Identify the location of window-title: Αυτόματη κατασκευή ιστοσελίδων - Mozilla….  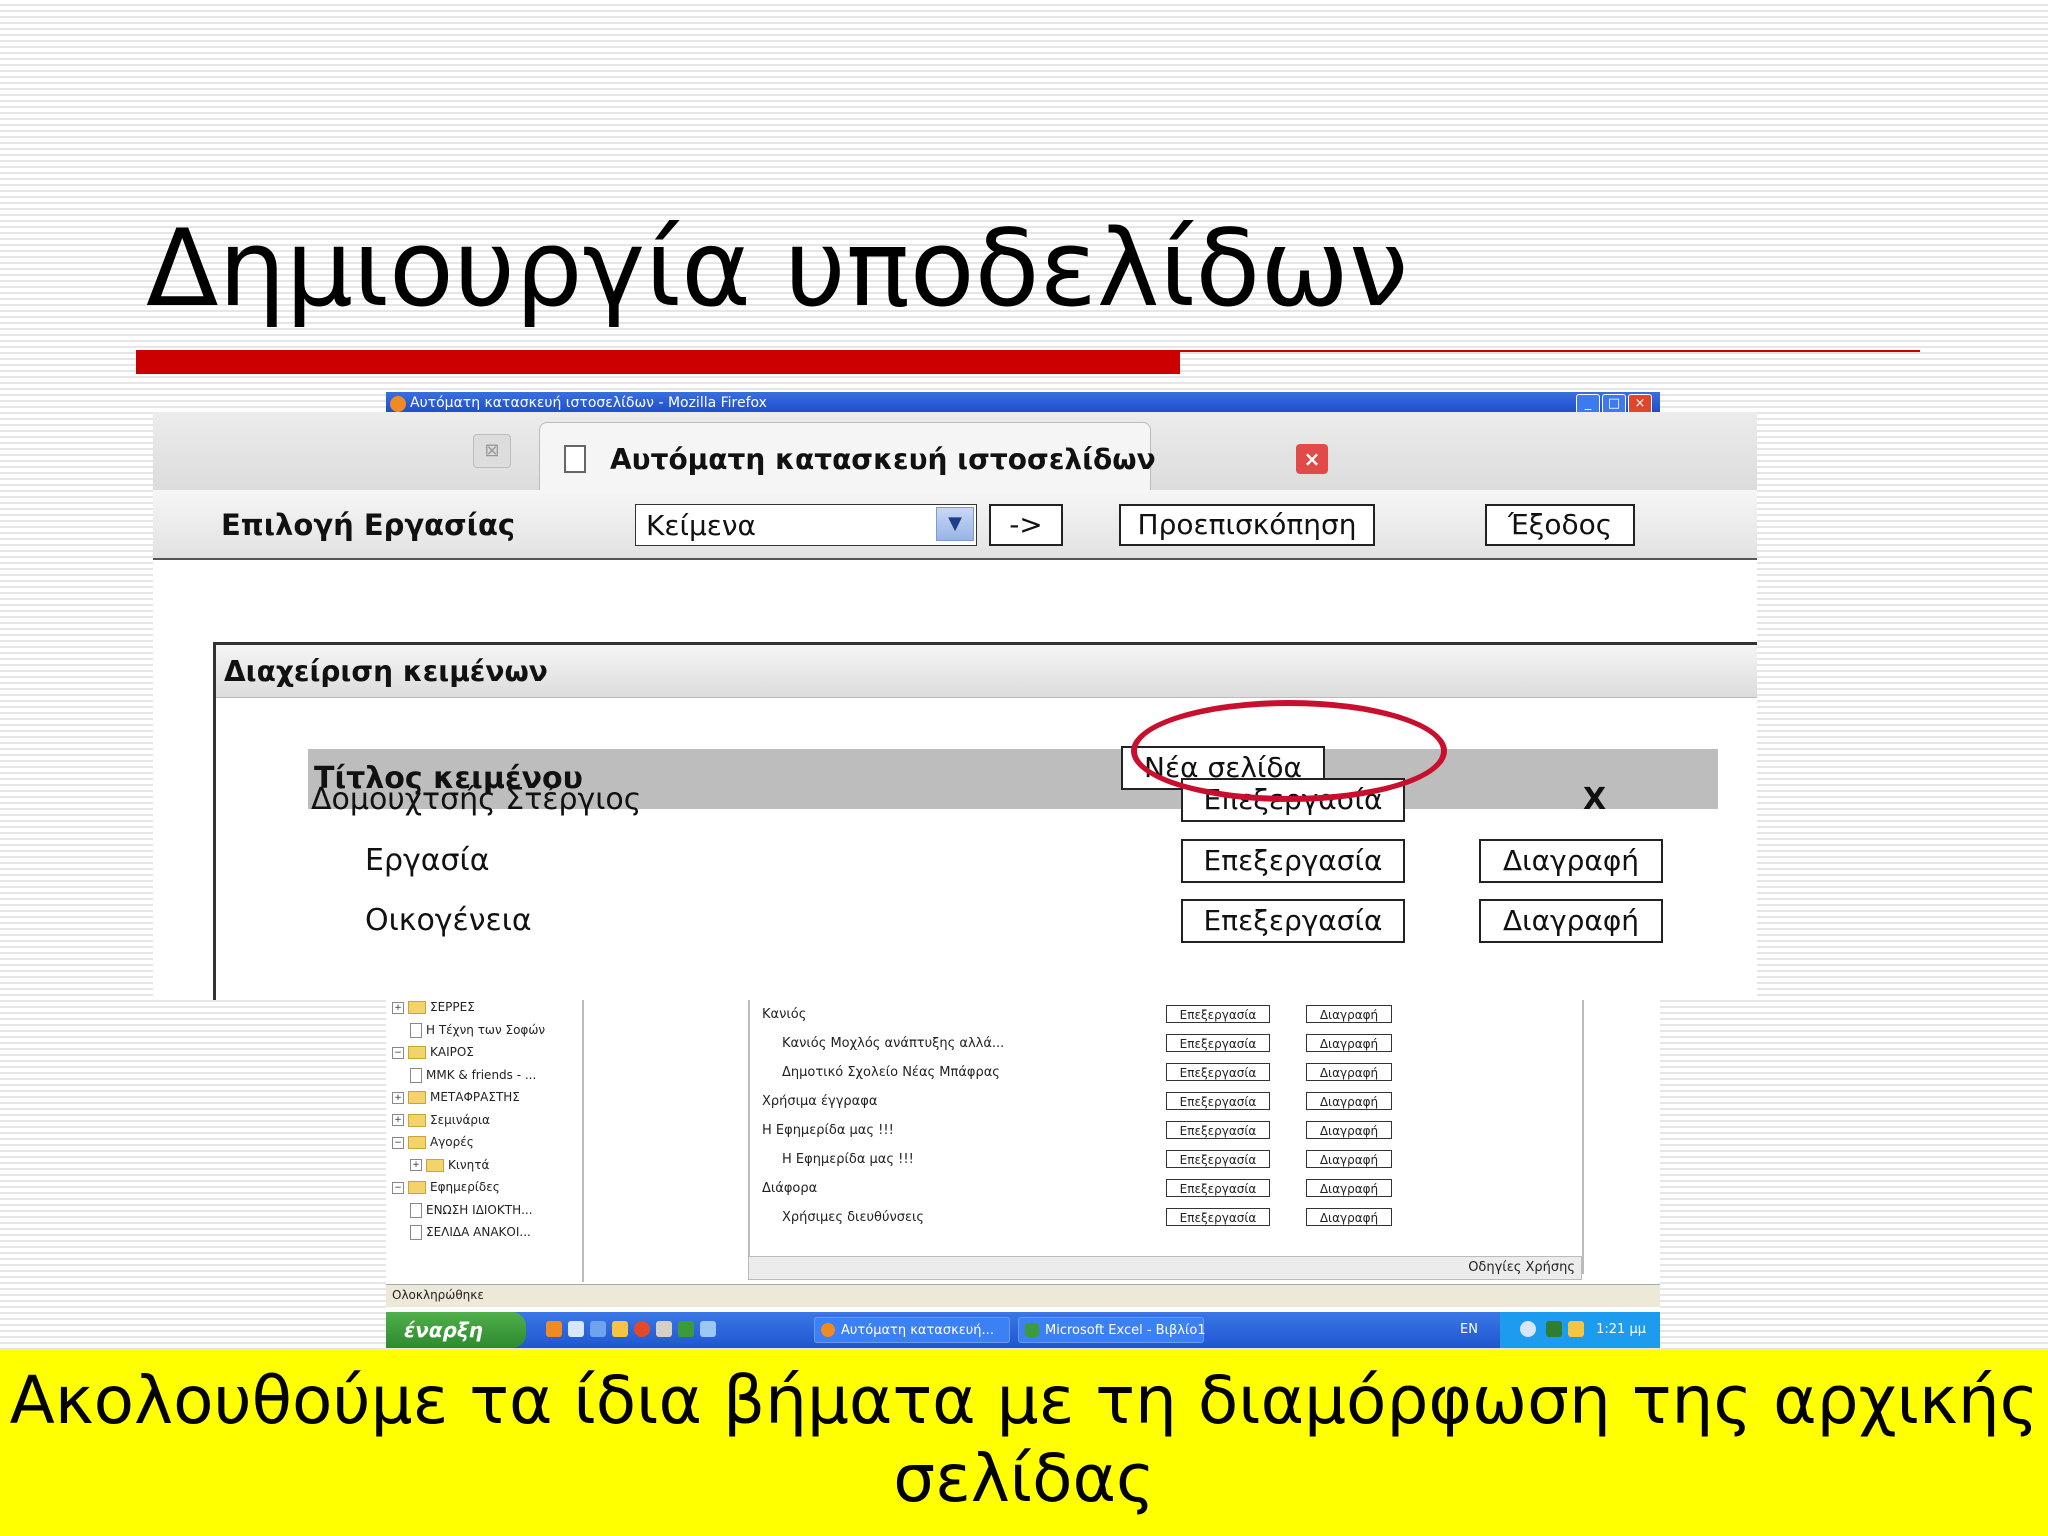
(588, 403).